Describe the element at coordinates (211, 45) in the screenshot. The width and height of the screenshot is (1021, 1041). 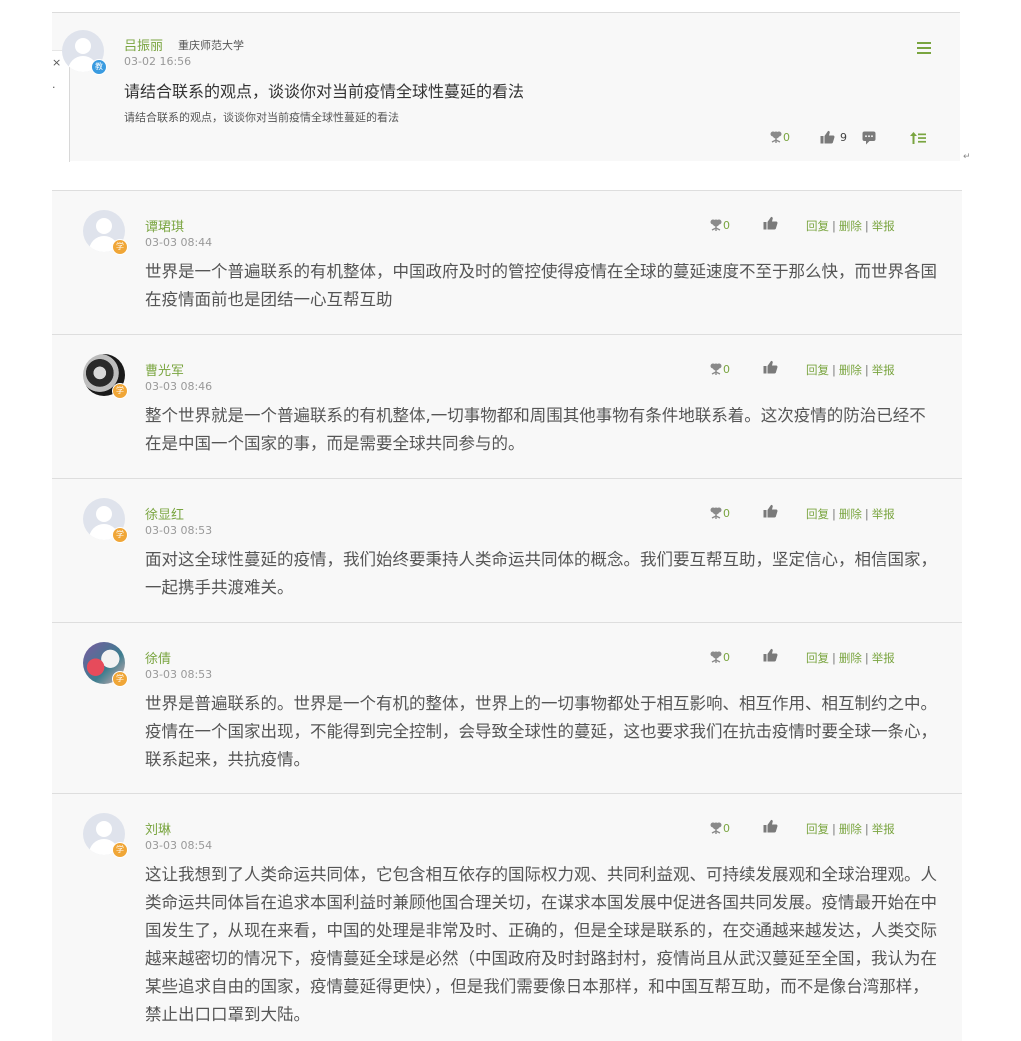
I see `post-author-school: 重庆师范大学` at that location.